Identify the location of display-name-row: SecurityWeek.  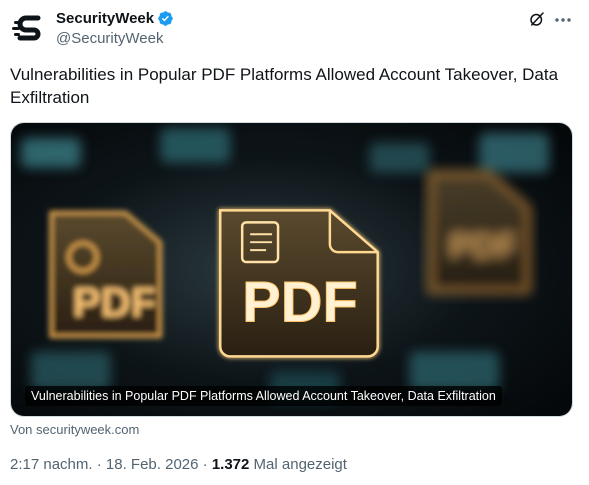
(115, 18).